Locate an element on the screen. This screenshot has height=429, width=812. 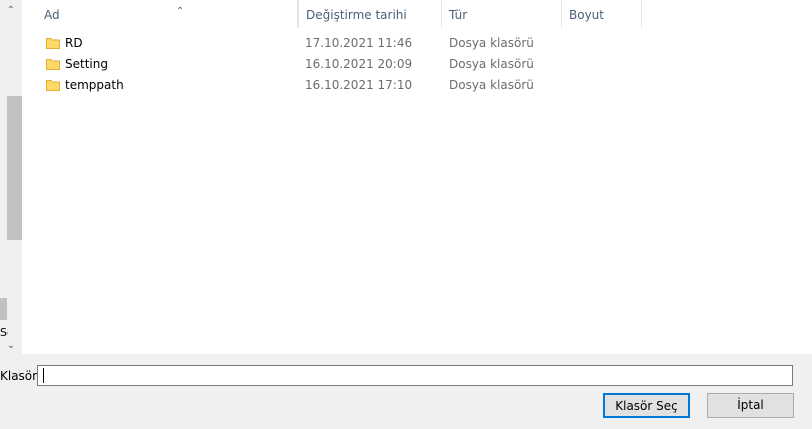
navigation-item-label: Se is located at coordinates (4, 332).